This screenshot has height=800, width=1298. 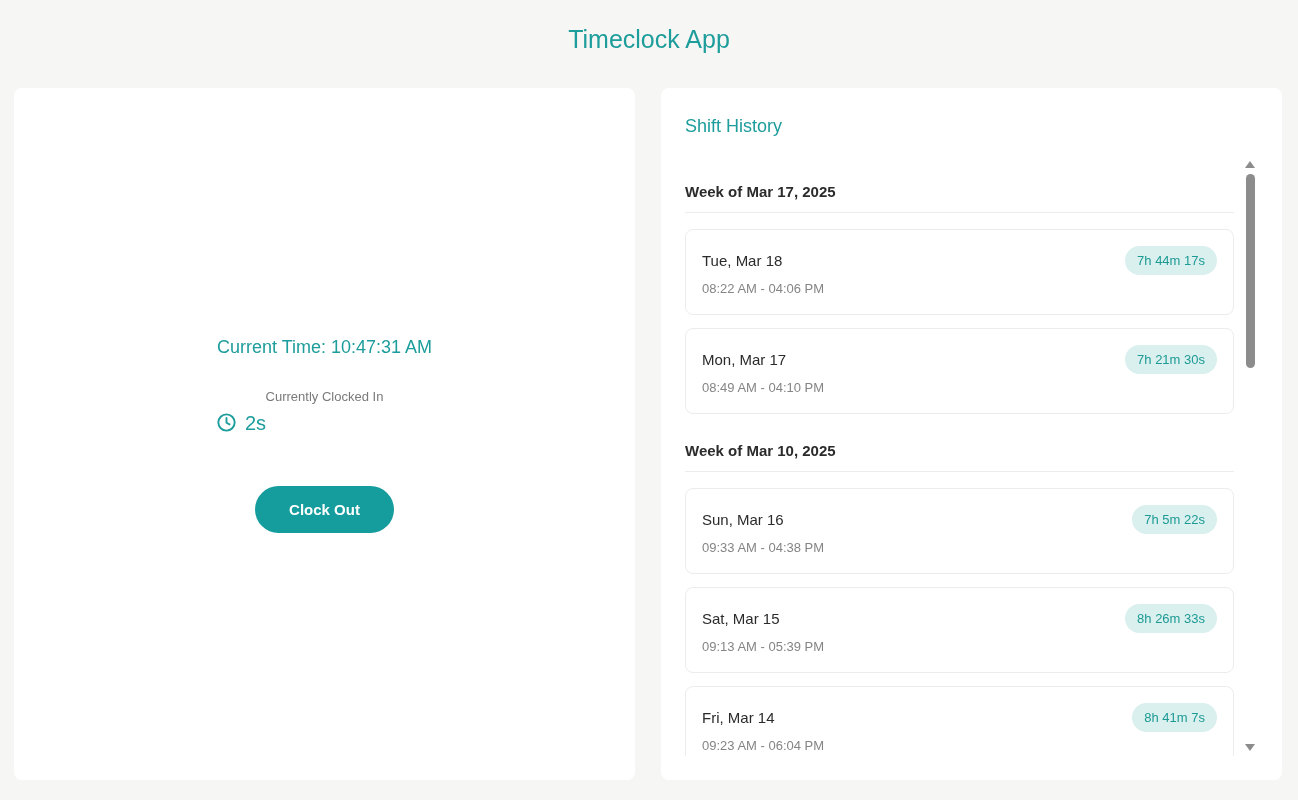 I want to click on shift-date: Fri, Mar 14, so click(x=738, y=717).